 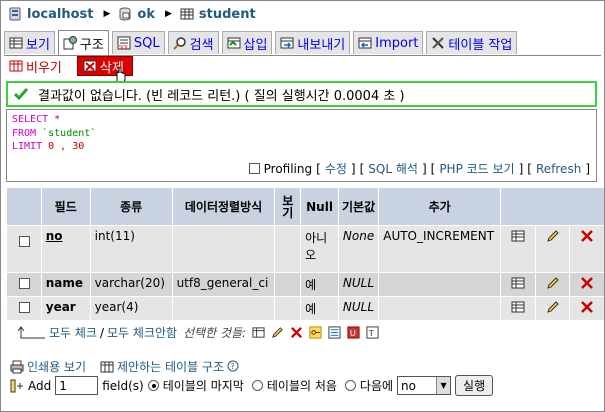 What do you see at coordinates (393, 168) in the screenshot?
I see `explain-sql-link: SQL 해석` at bounding box center [393, 168].